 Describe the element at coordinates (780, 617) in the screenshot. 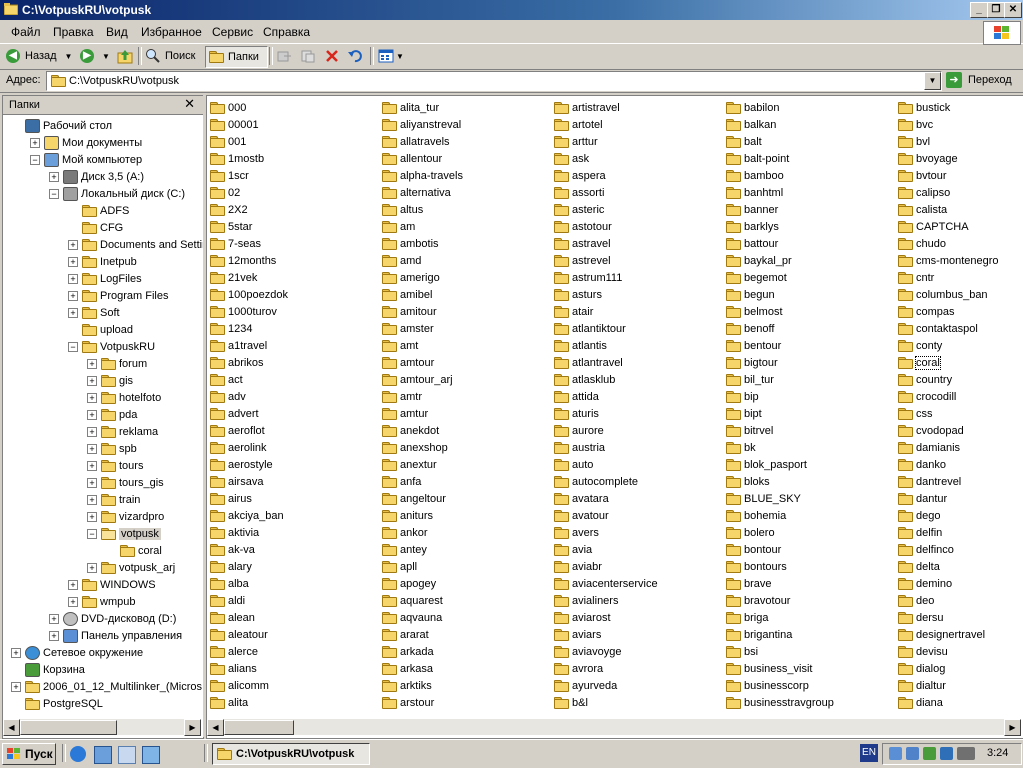

I see `folder-item: briga` at that location.